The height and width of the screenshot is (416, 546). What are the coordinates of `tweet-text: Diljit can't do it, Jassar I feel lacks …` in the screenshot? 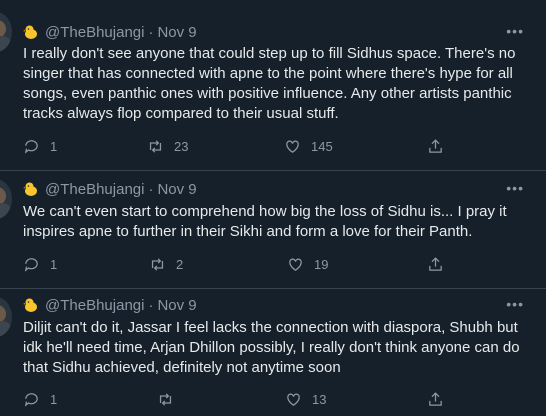 It's located at (271, 347).